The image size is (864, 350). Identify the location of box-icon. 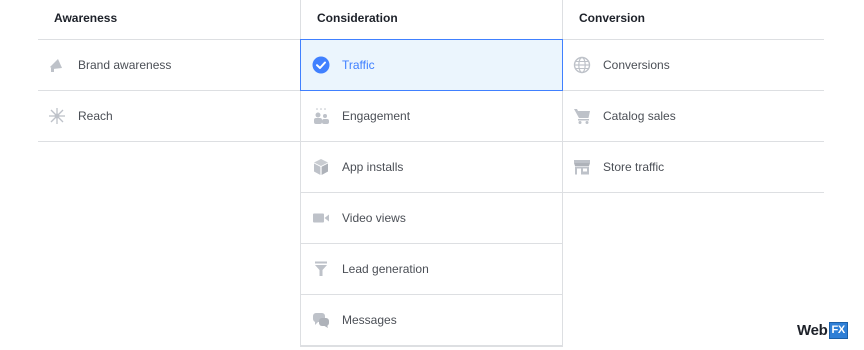
(321, 167).